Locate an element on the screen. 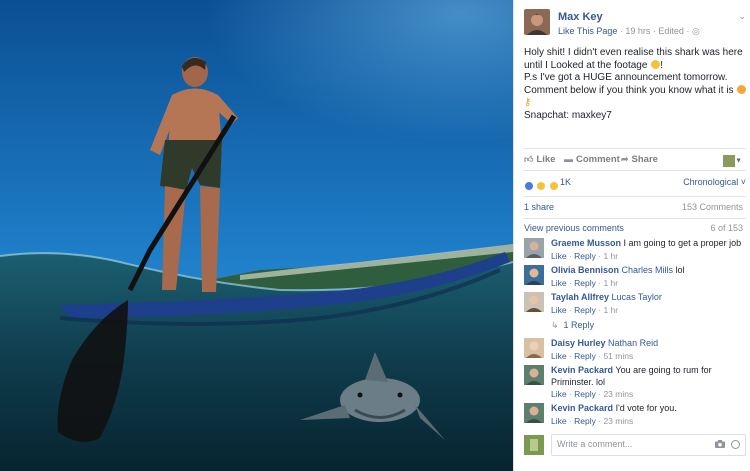 This screenshot has height=471, width=750. comment-time: 51 mins is located at coordinates (618, 355).